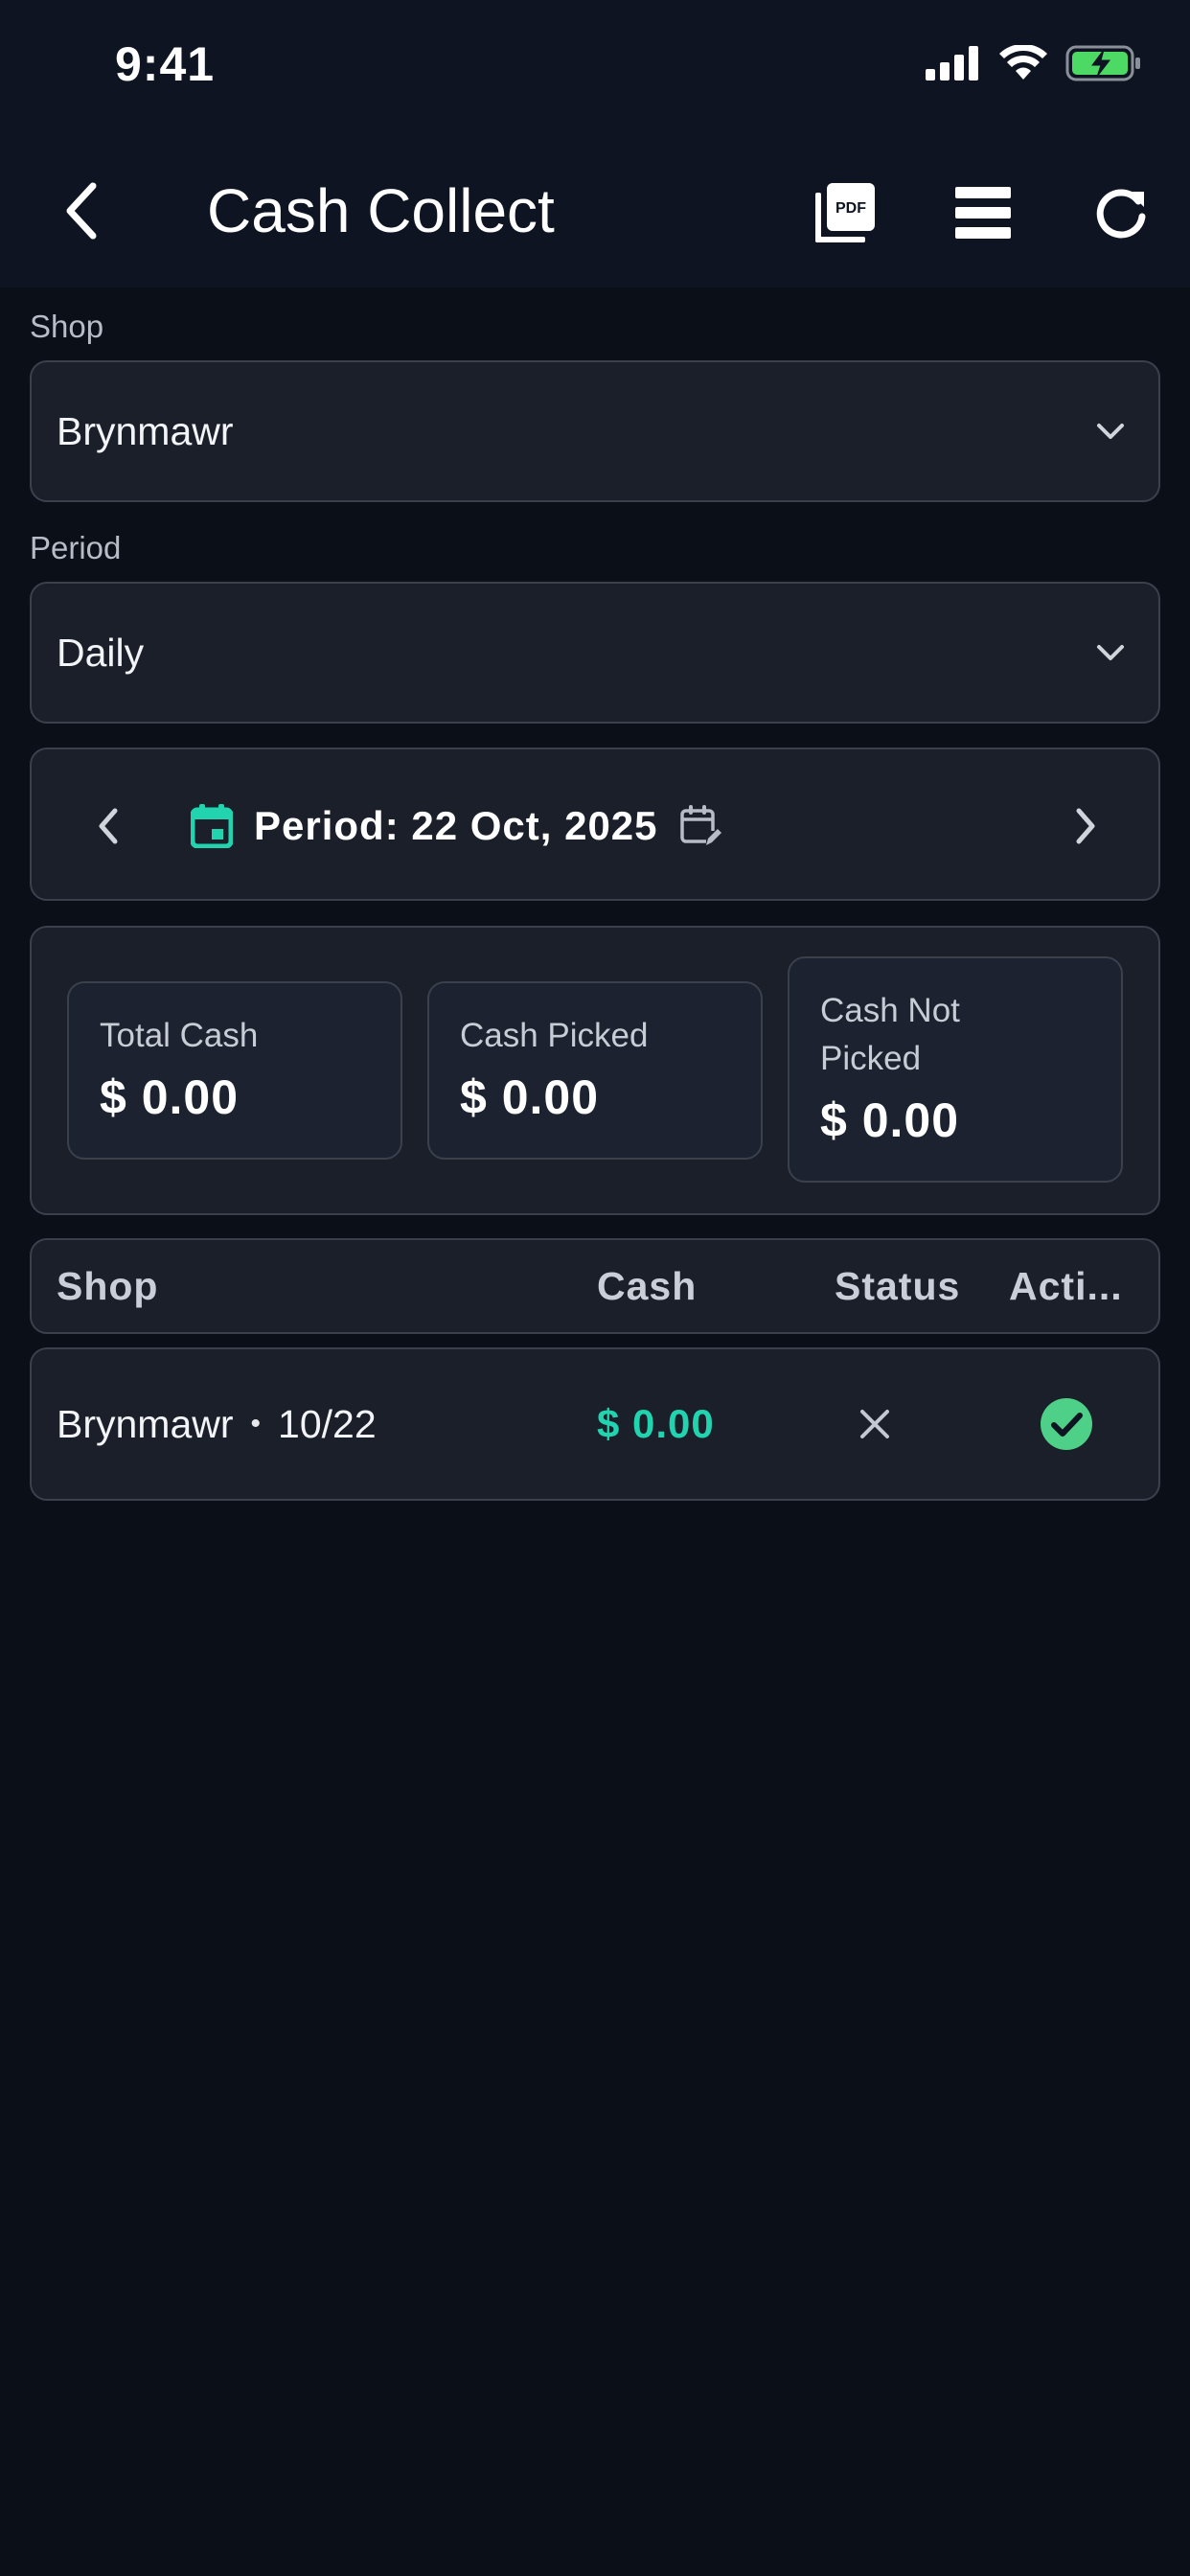  I want to click on pdf-button: PDF, so click(845, 212).